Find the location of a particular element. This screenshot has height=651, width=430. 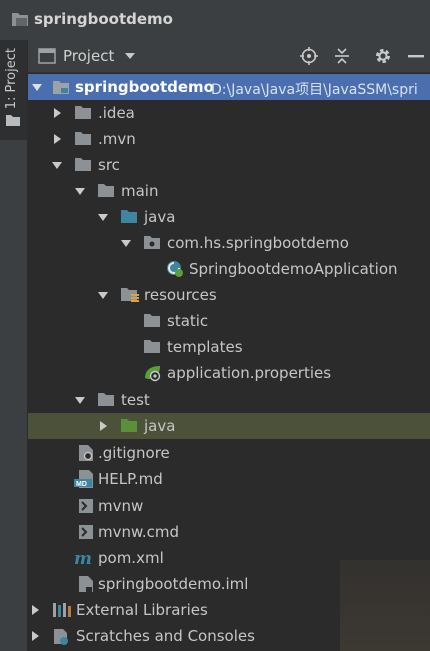

tree-item-test: test is located at coordinates (229, 400).